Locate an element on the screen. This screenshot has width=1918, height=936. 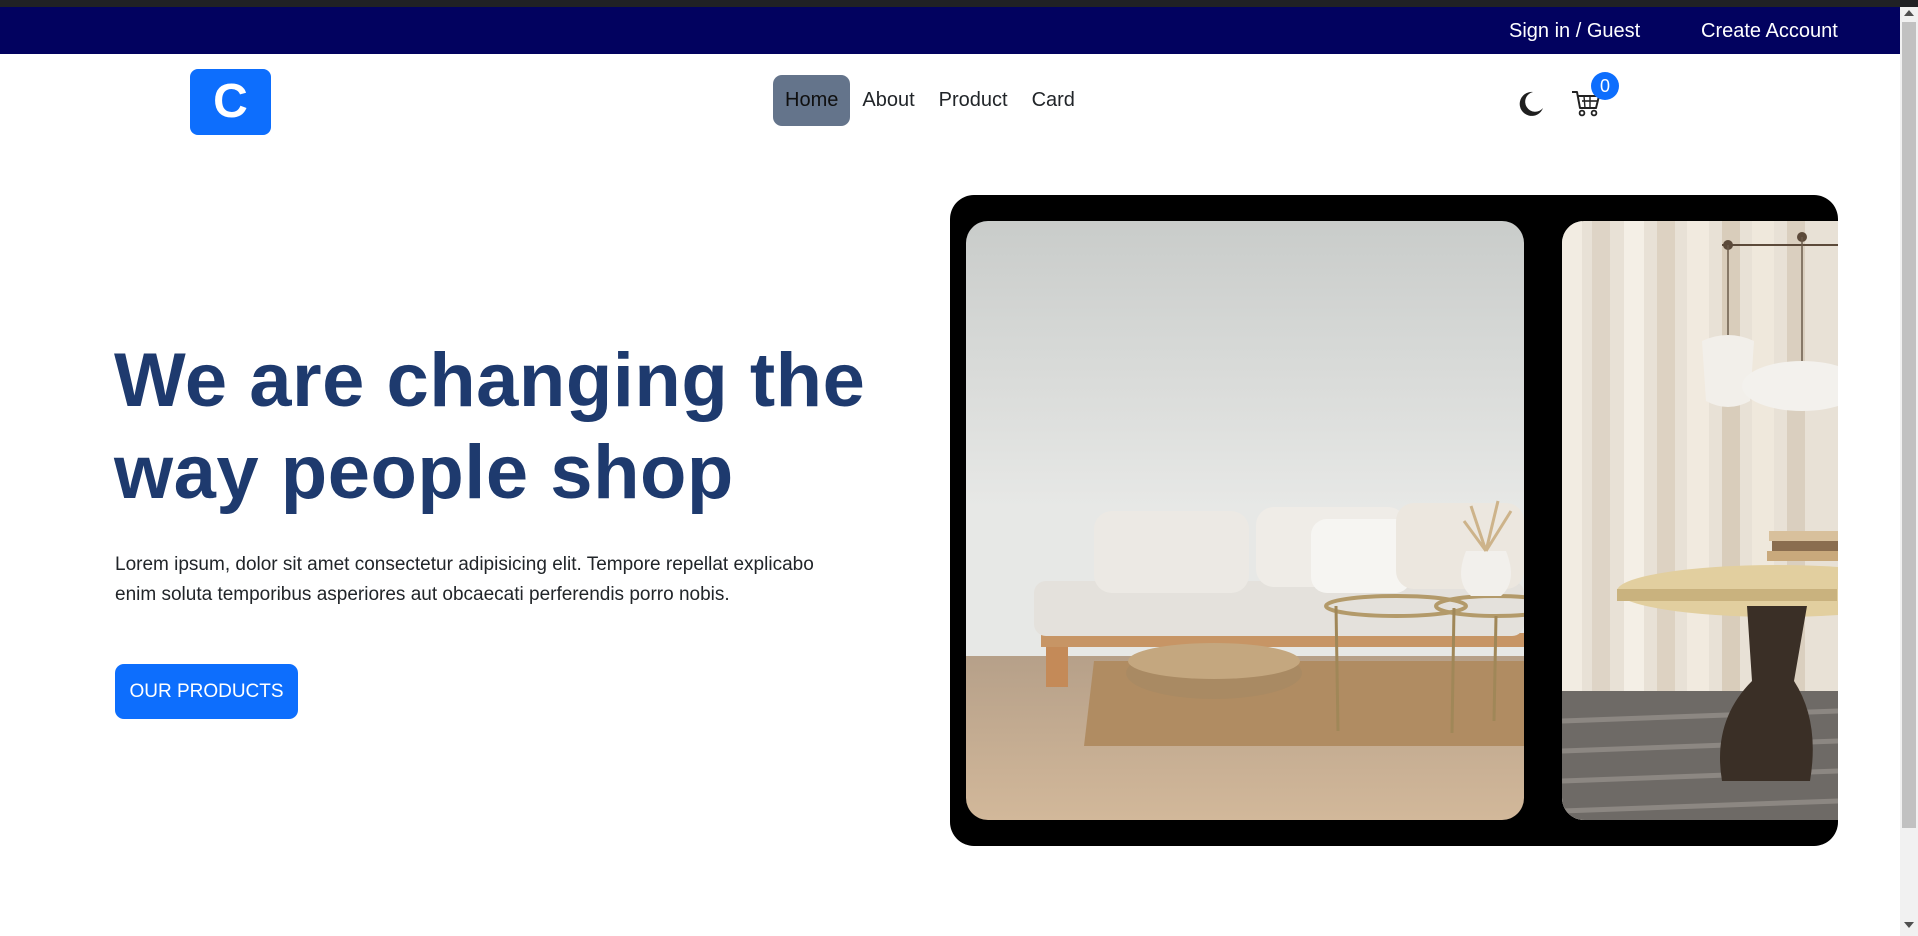
top-bar: Sign in / Guest Create Account is located at coordinates (950, 30).